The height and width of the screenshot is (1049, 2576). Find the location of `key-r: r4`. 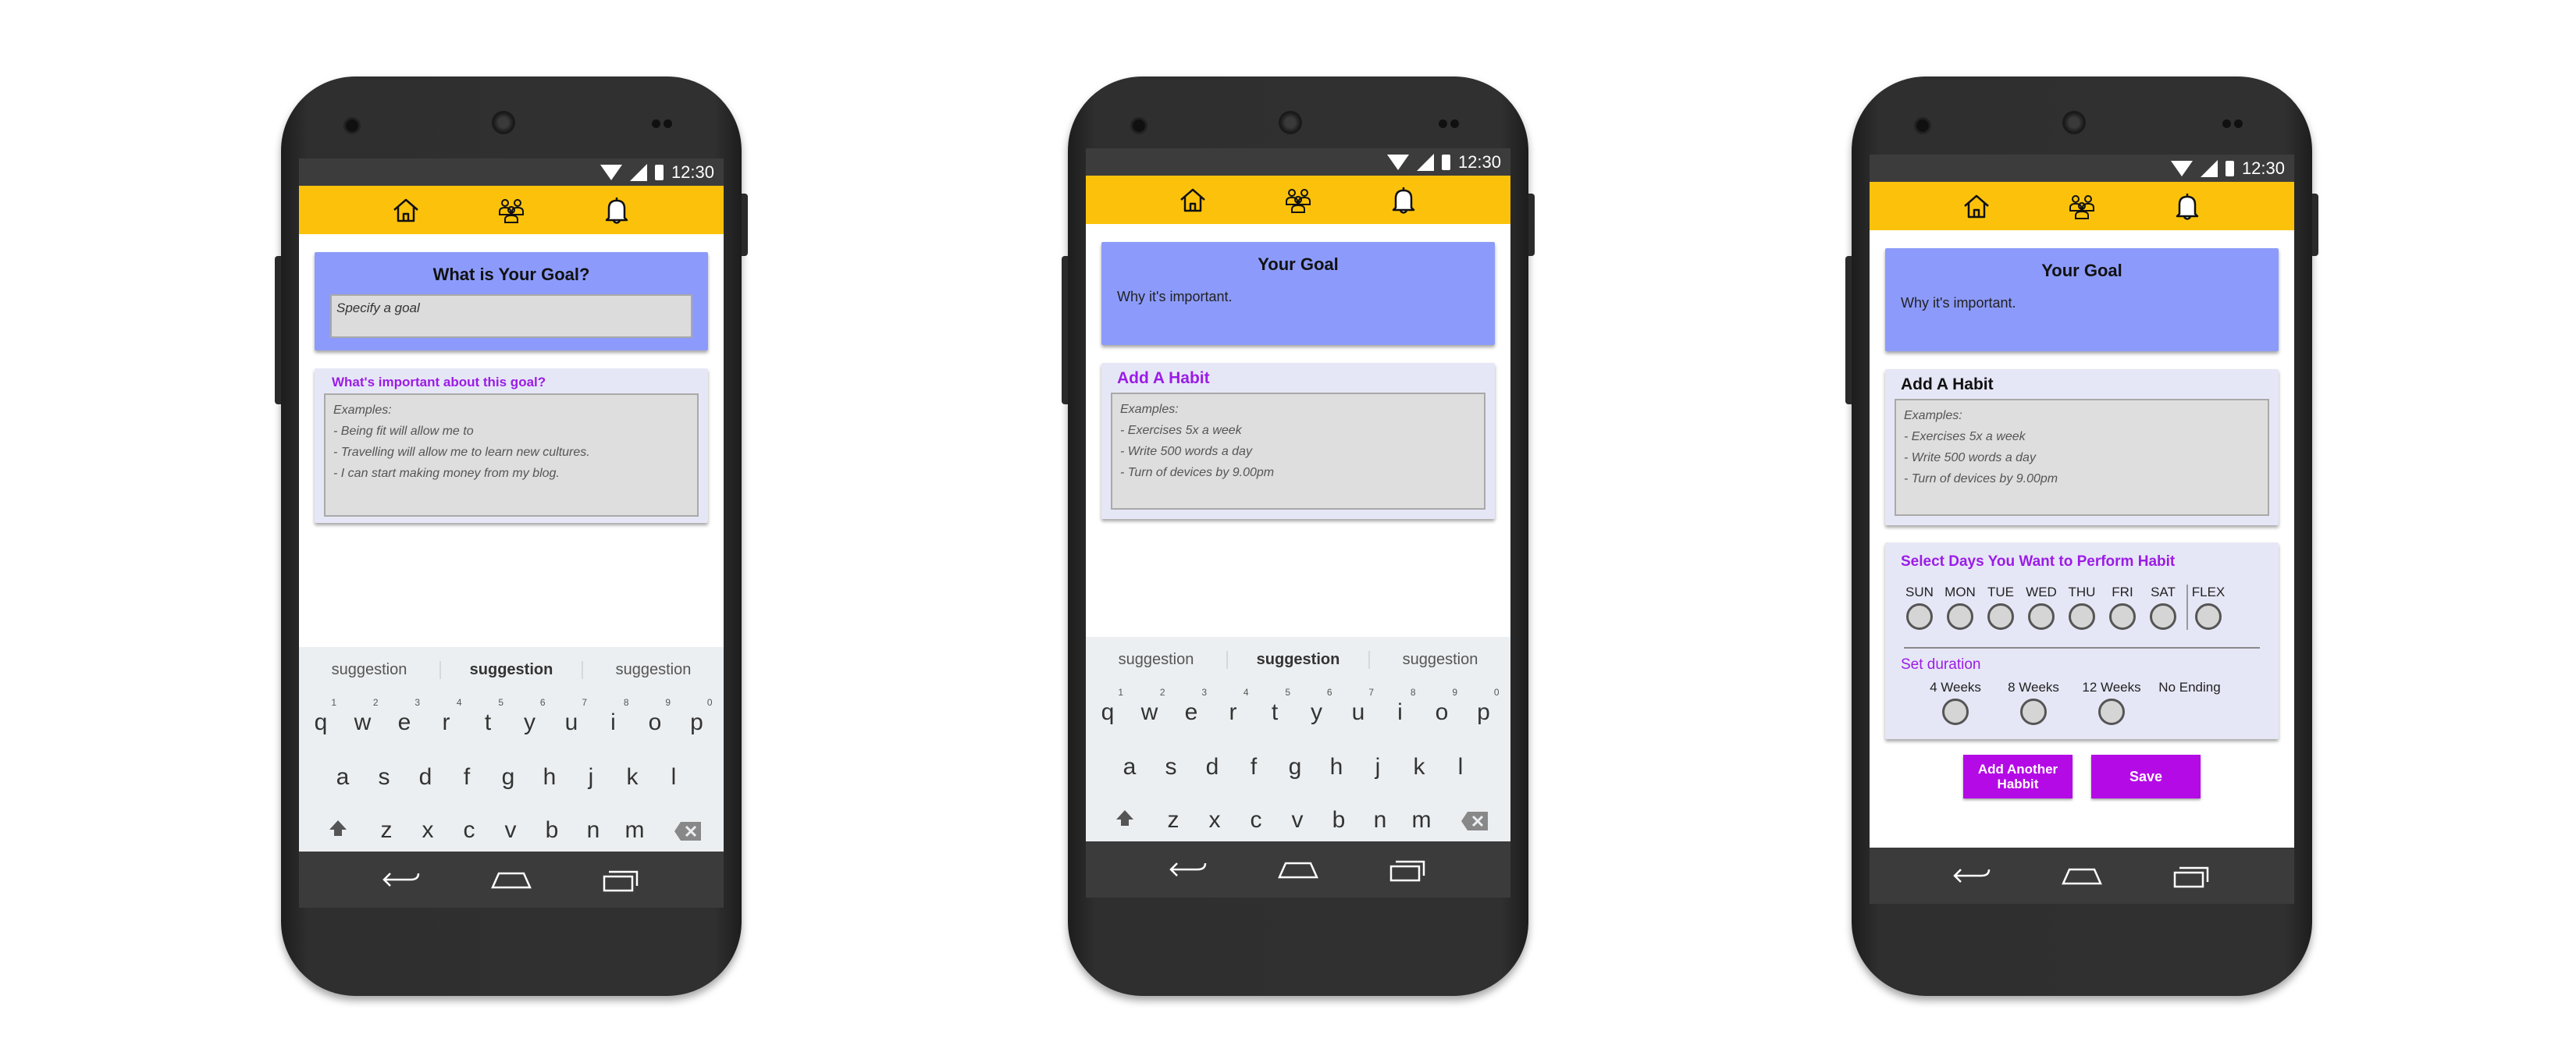

key-r: r4 is located at coordinates (446, 716).